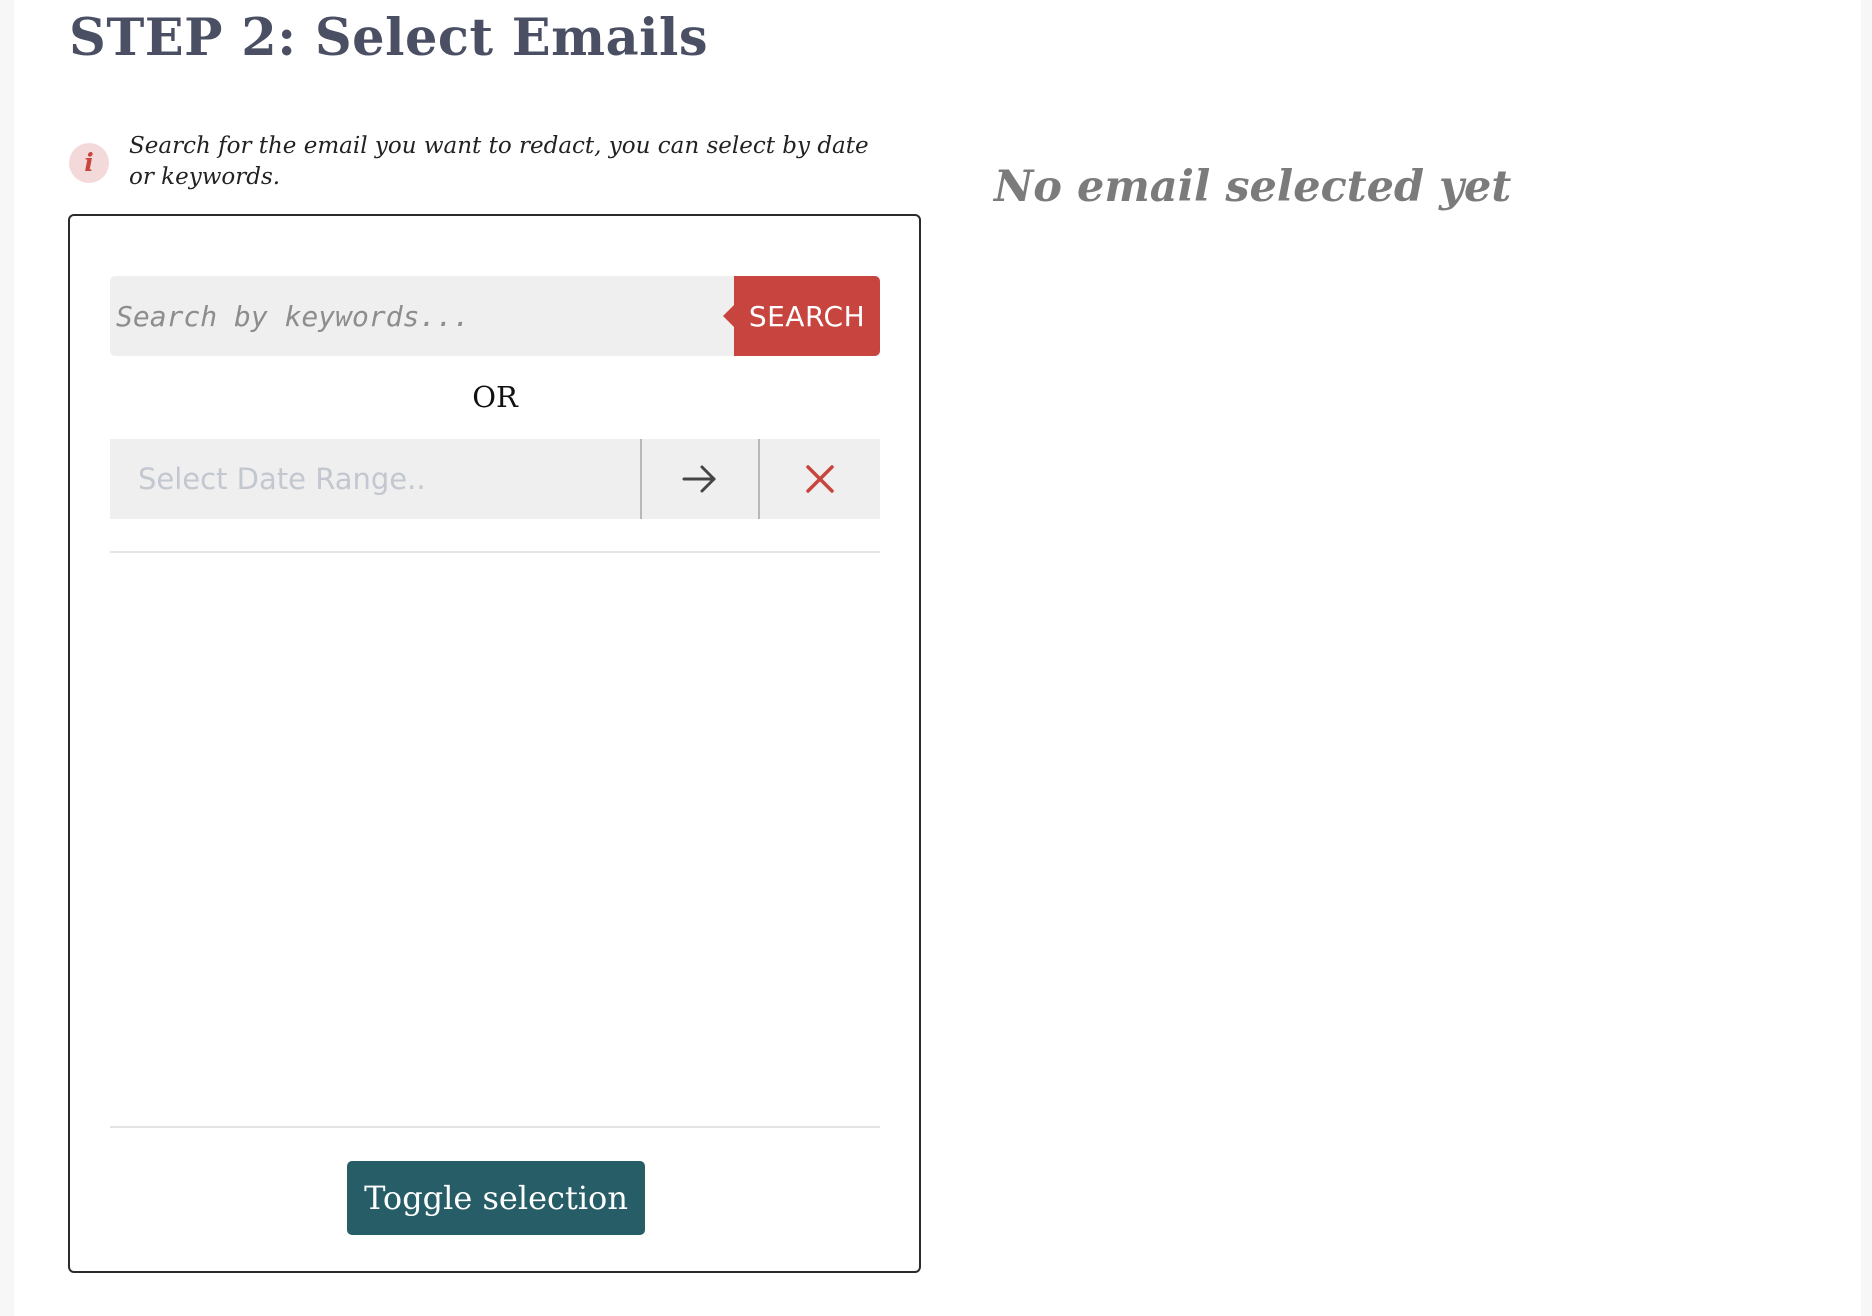 The height and width of the screenshot is (1316, 1872). Describe the element at coordinates (495, 1127) in the screenshot. I see `results-bottom-divider` at that location.